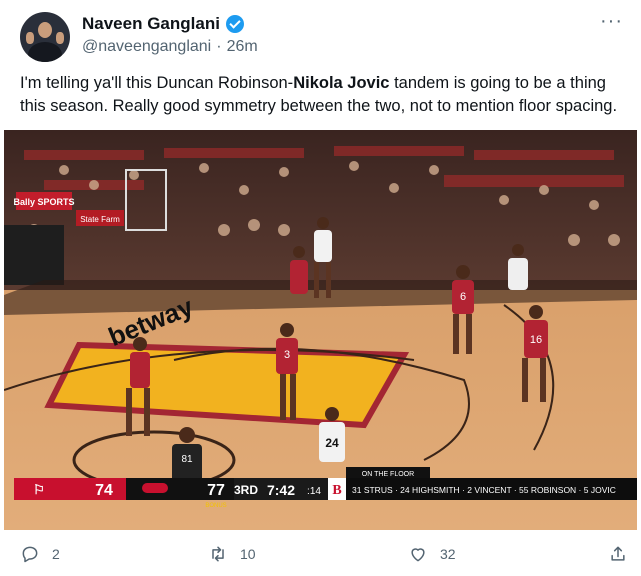 The width and height of the screenshot is (641, 576). Describe the element at coordinates (56, 554) in the screenshot. I see `reply-count: 2` at that location.